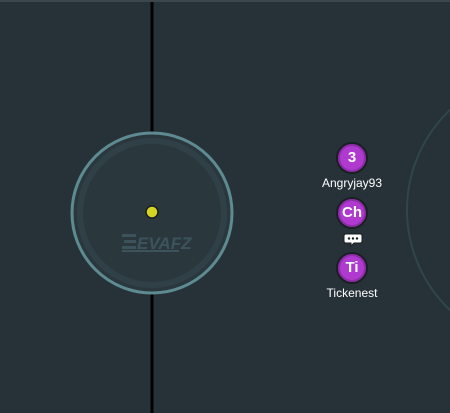 This screenshot has height=413, width=450. Describe the element at coordinates (428, 210) in the screenshot. I see `right-goal-arc` at that location.